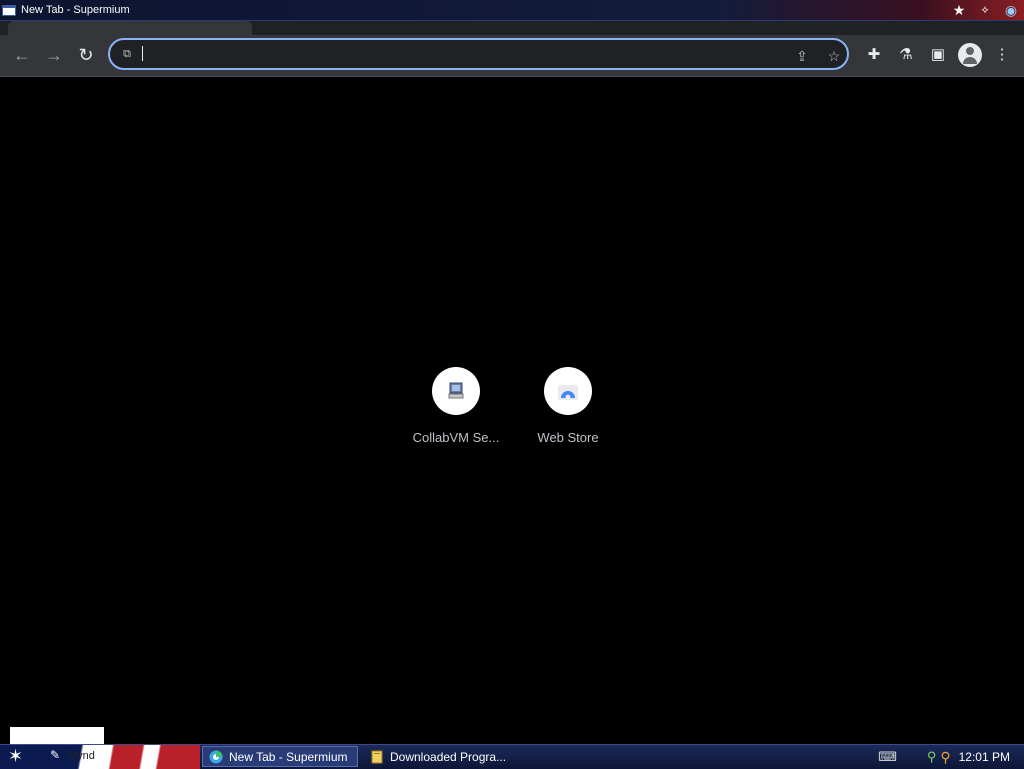 The height and width of the screenshot is (769, 1024). I want to click on address-input, so click(460, 55).